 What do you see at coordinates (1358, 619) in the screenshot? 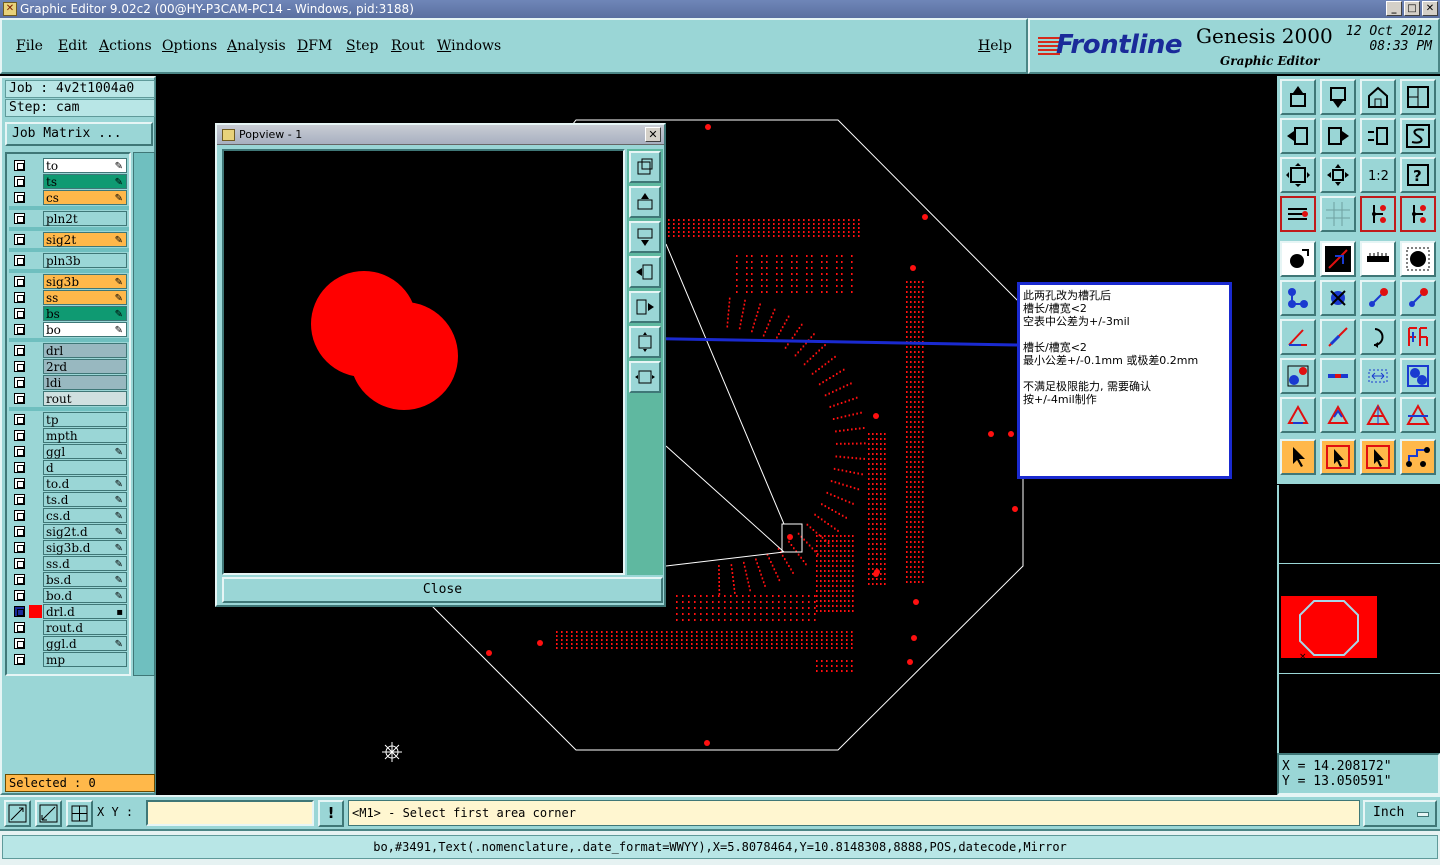
I see `overview-panel: ×` at bounding box center [1358, 619].